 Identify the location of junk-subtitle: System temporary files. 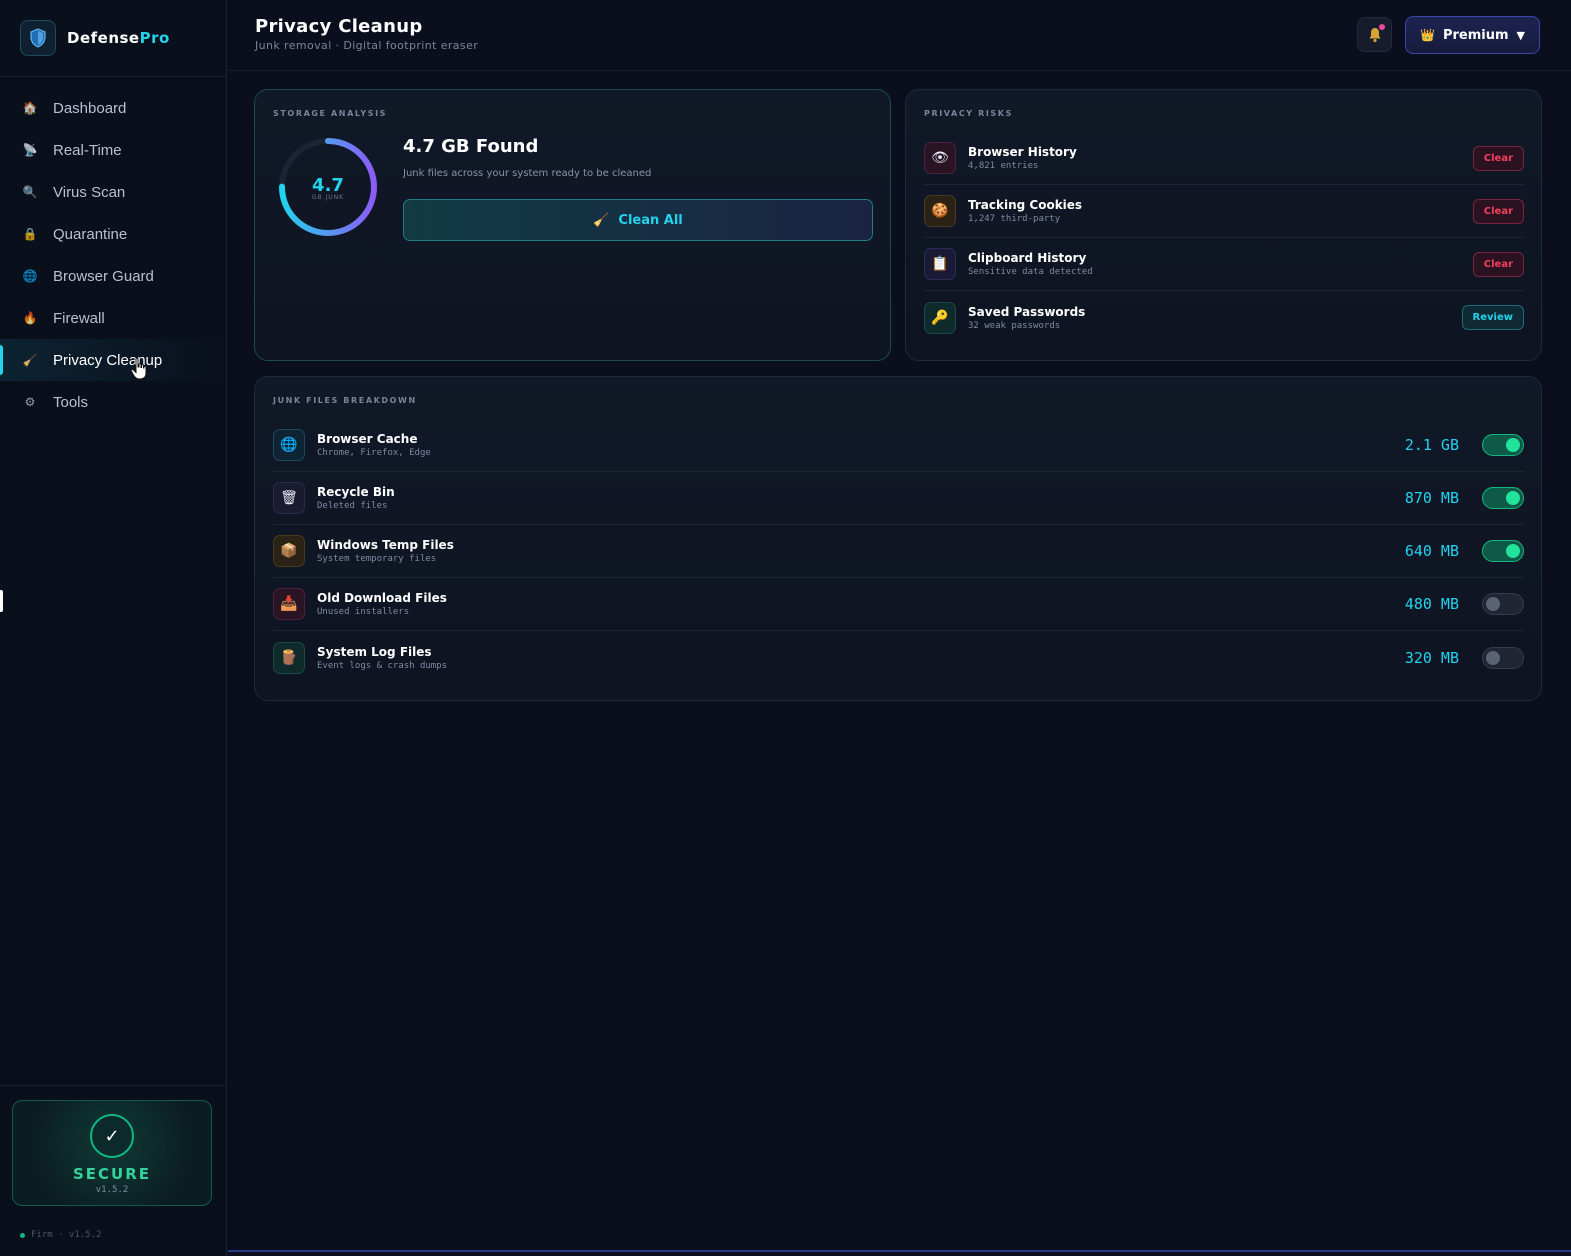
(377, 559).